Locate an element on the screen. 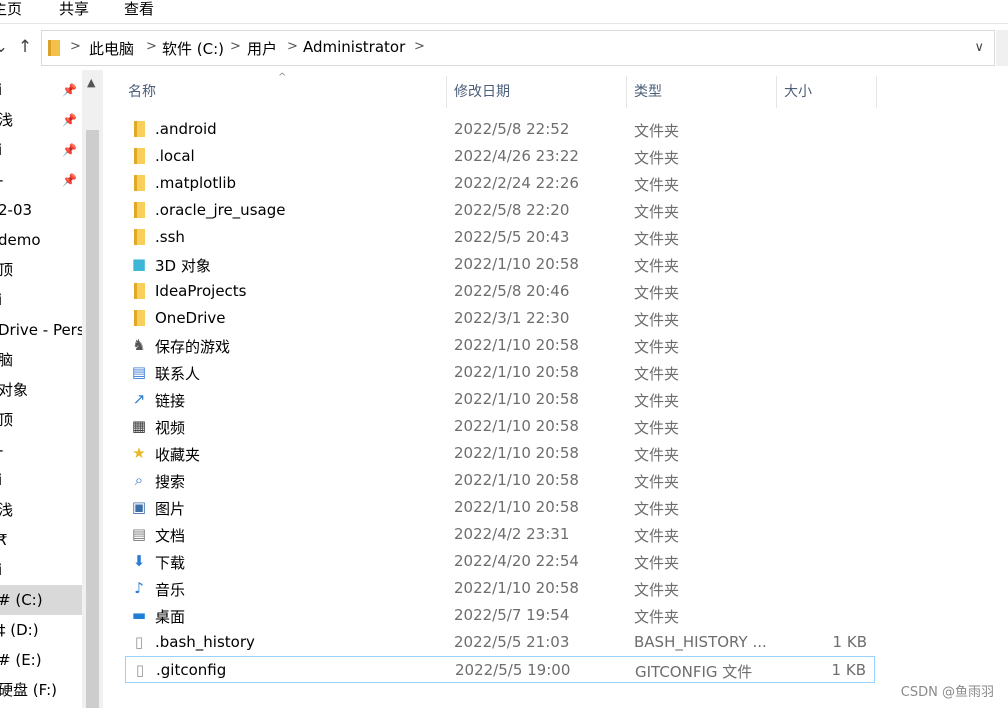 This screenshot has height=708, width=1008. file-name: .ssh is located at coordinates (170, 237).